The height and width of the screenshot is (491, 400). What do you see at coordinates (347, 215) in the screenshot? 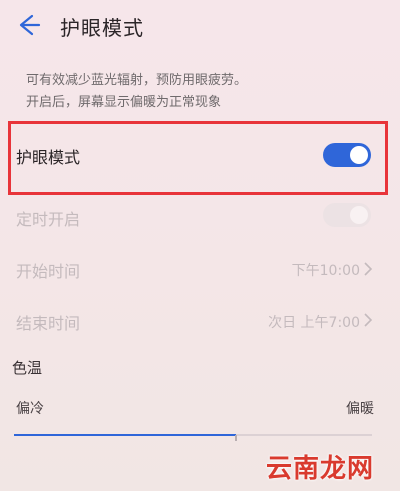
I see `scheduled-toggle` at bounding box center [347, 215].